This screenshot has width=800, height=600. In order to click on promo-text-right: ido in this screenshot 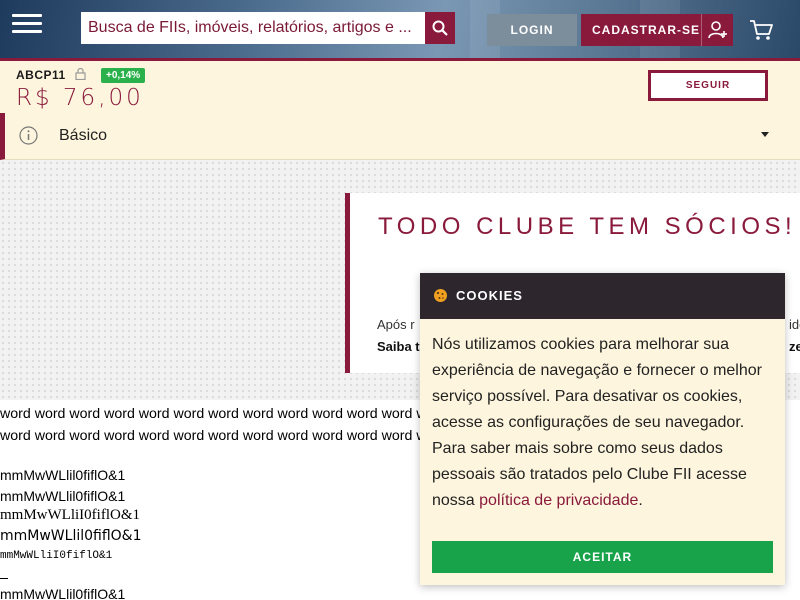, I will do `click(794, 324)`.